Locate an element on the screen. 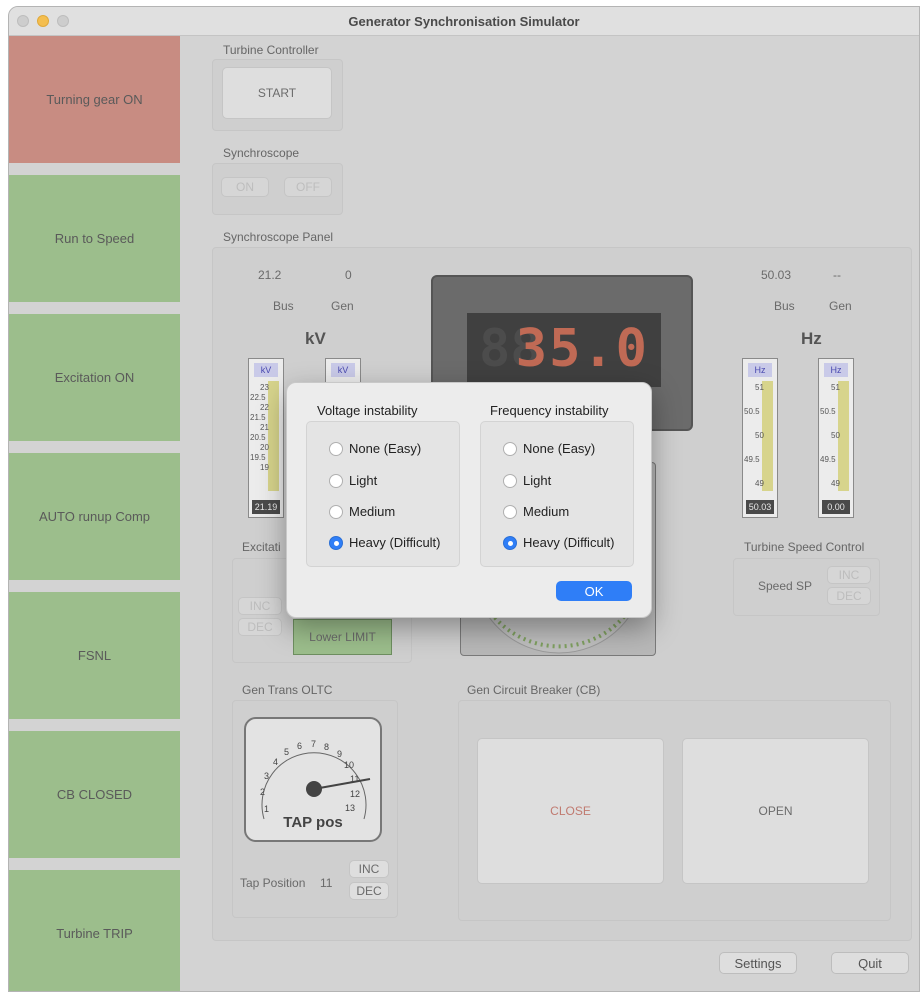 The width and height of the screenshot is (920, 992). window-title: Generator Synchronisation Simulator is located at coordinates (464, 21).